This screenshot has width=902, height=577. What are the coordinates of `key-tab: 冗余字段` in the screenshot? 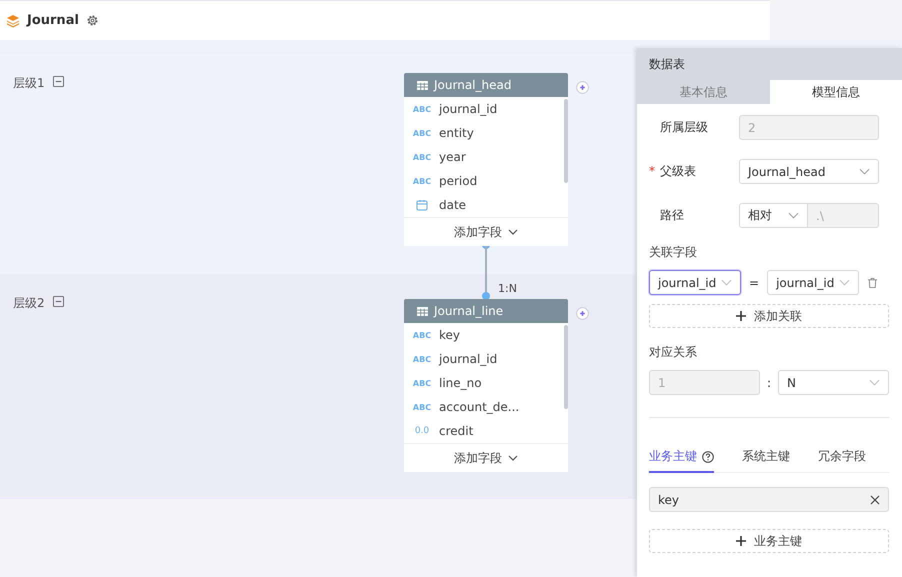 It's located at (842, 460).